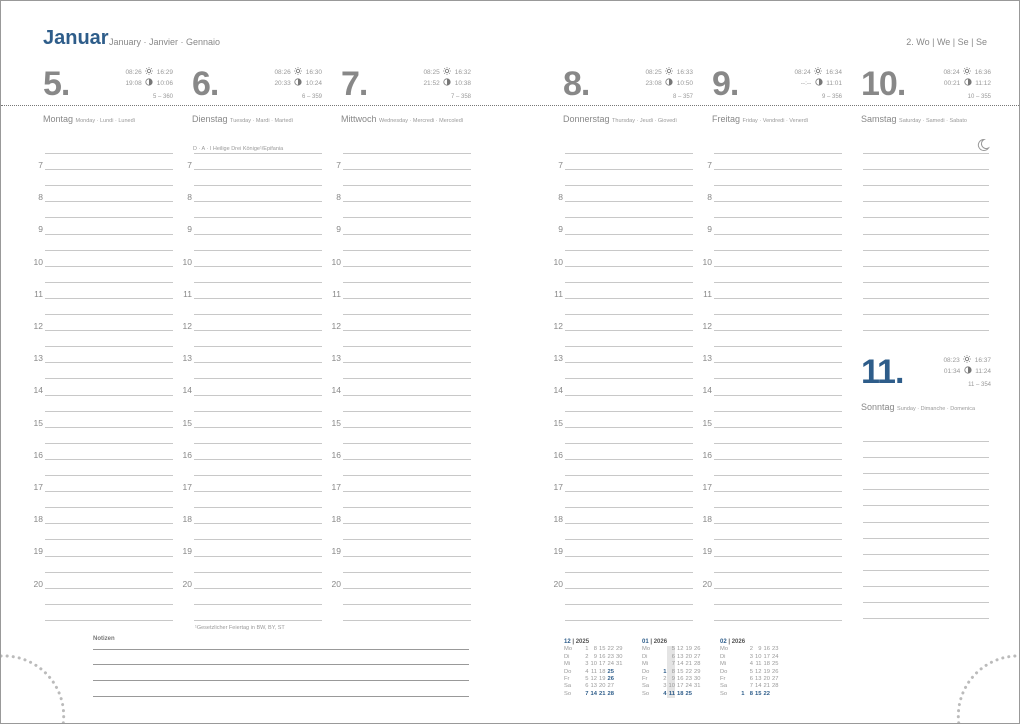 The height and width of the screenshot is (724, 1020). What do you see at coordinates (610, 657) in the screenshot?
I see `mini-calendar-day: 23` at bounding box center [610, 657].